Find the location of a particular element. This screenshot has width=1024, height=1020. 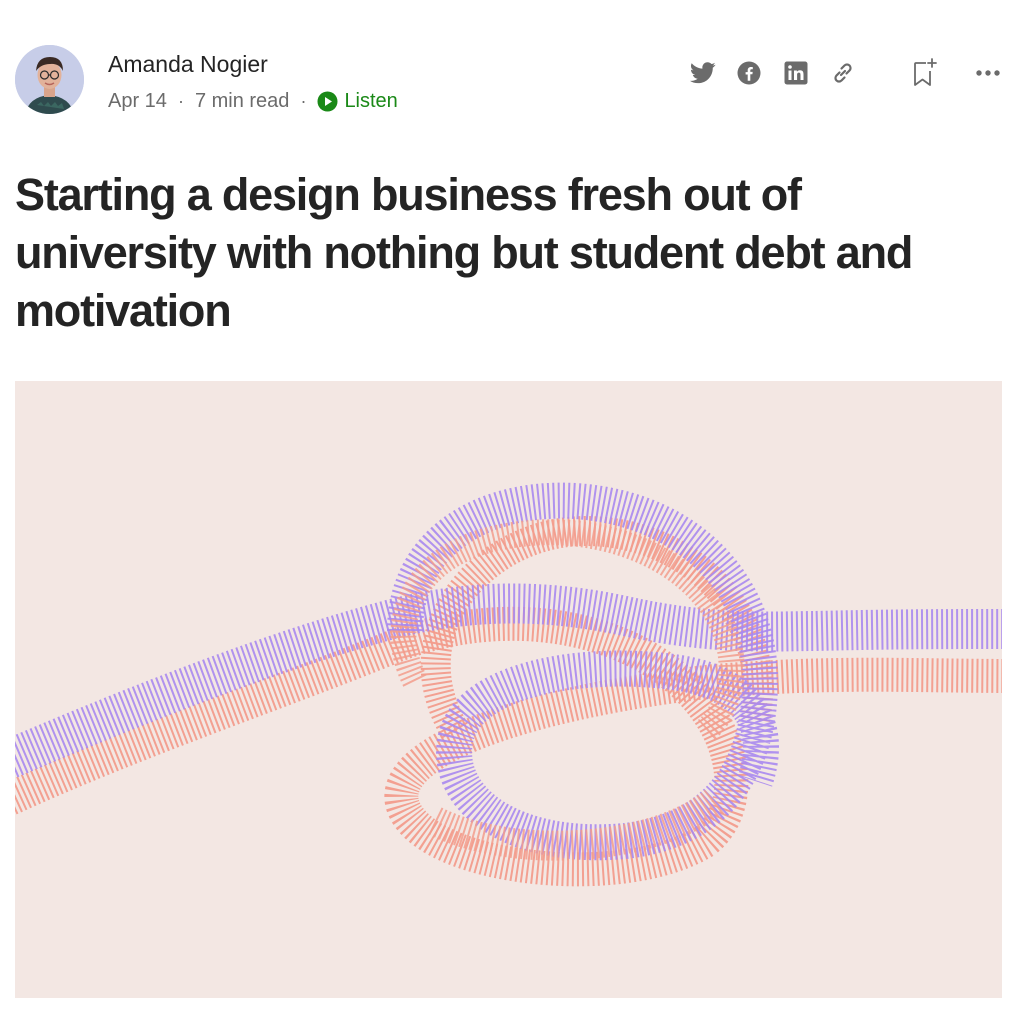

twitter-icon is located at coordinates (703, 73).